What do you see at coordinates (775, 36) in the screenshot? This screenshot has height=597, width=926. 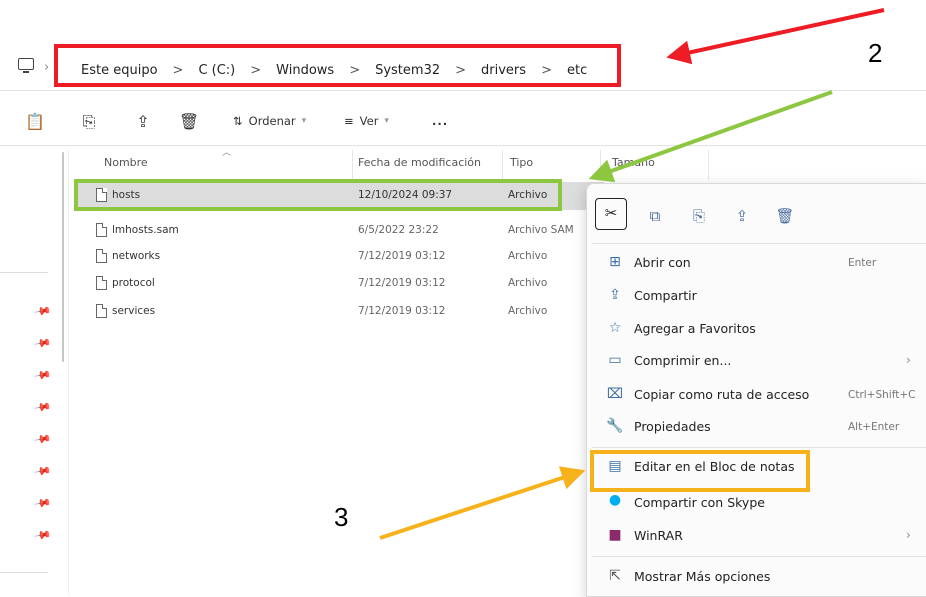 I see `arrow-red` at bounding box center [775, 36].